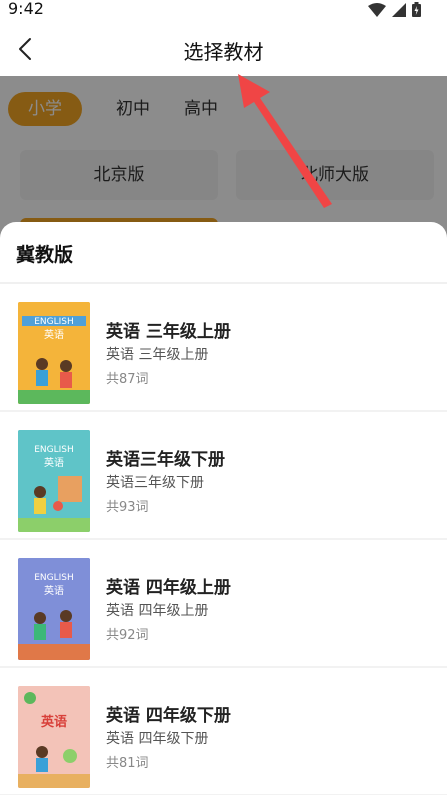 Image resolution: width=447 pixels, height=795 pixels. I want to click on status-bar: 9:42, so click(223, 11).